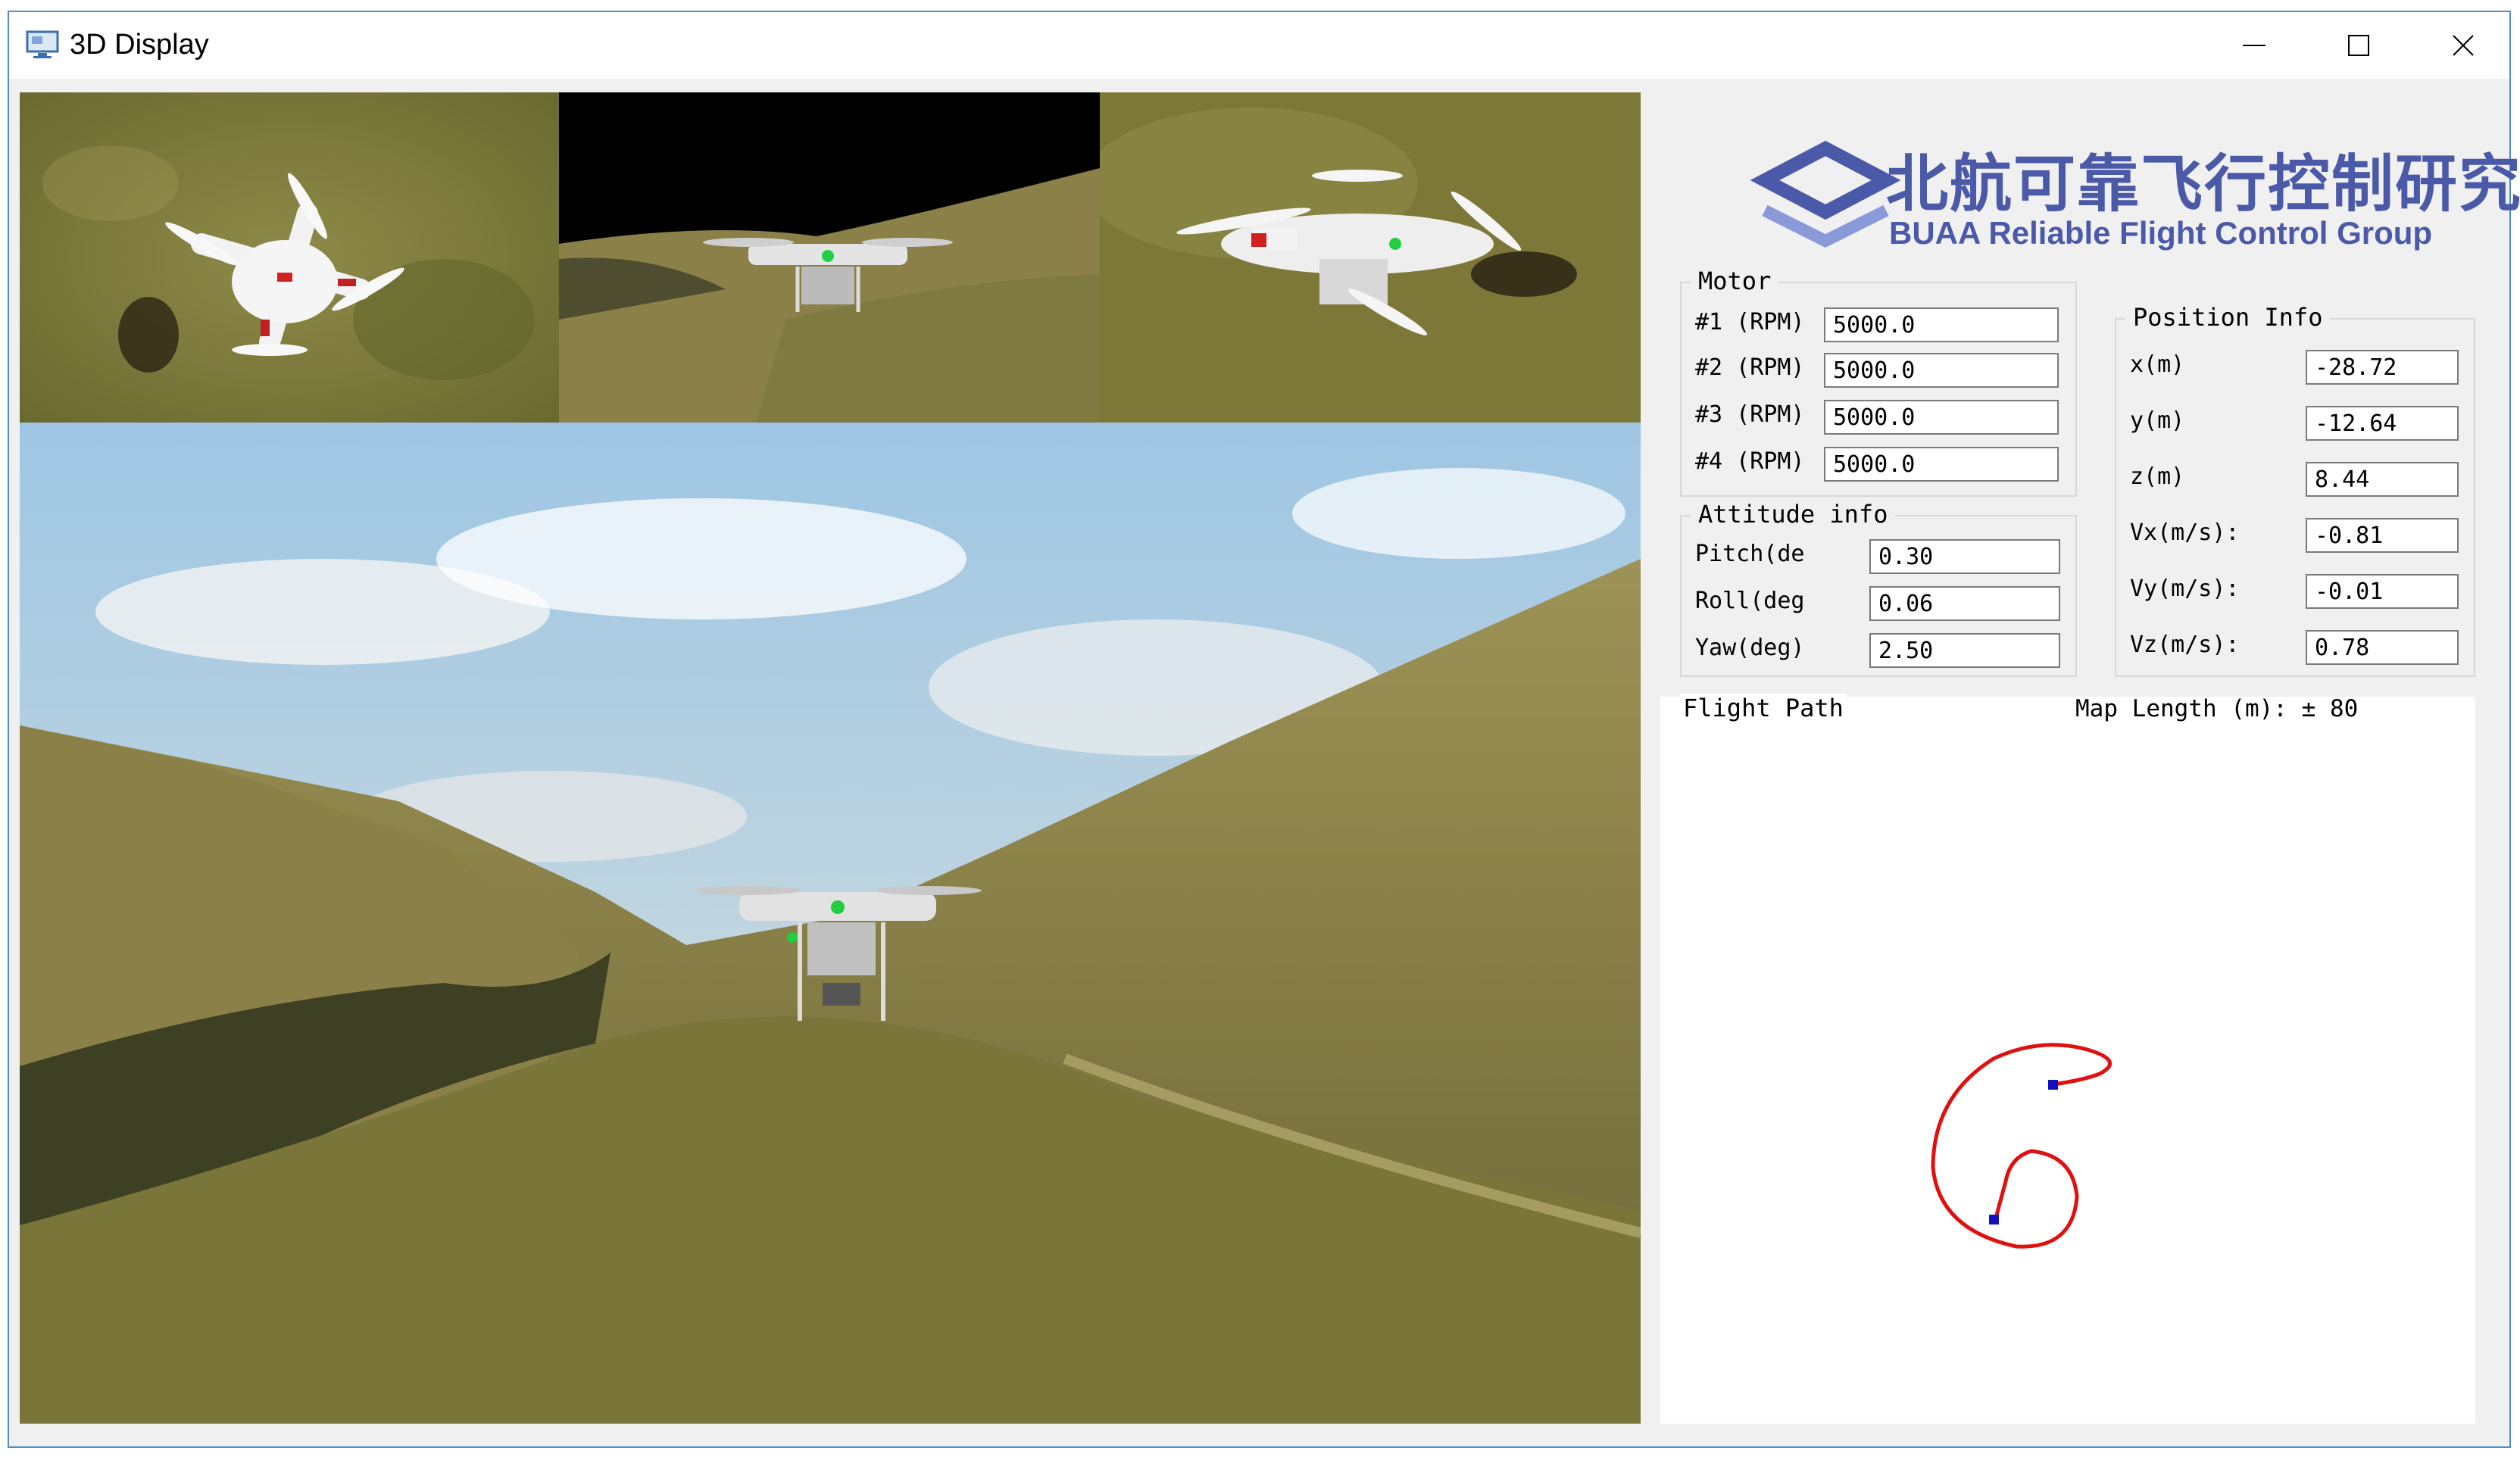  I want to click on motor-title: Motor, so click(1735, 281).